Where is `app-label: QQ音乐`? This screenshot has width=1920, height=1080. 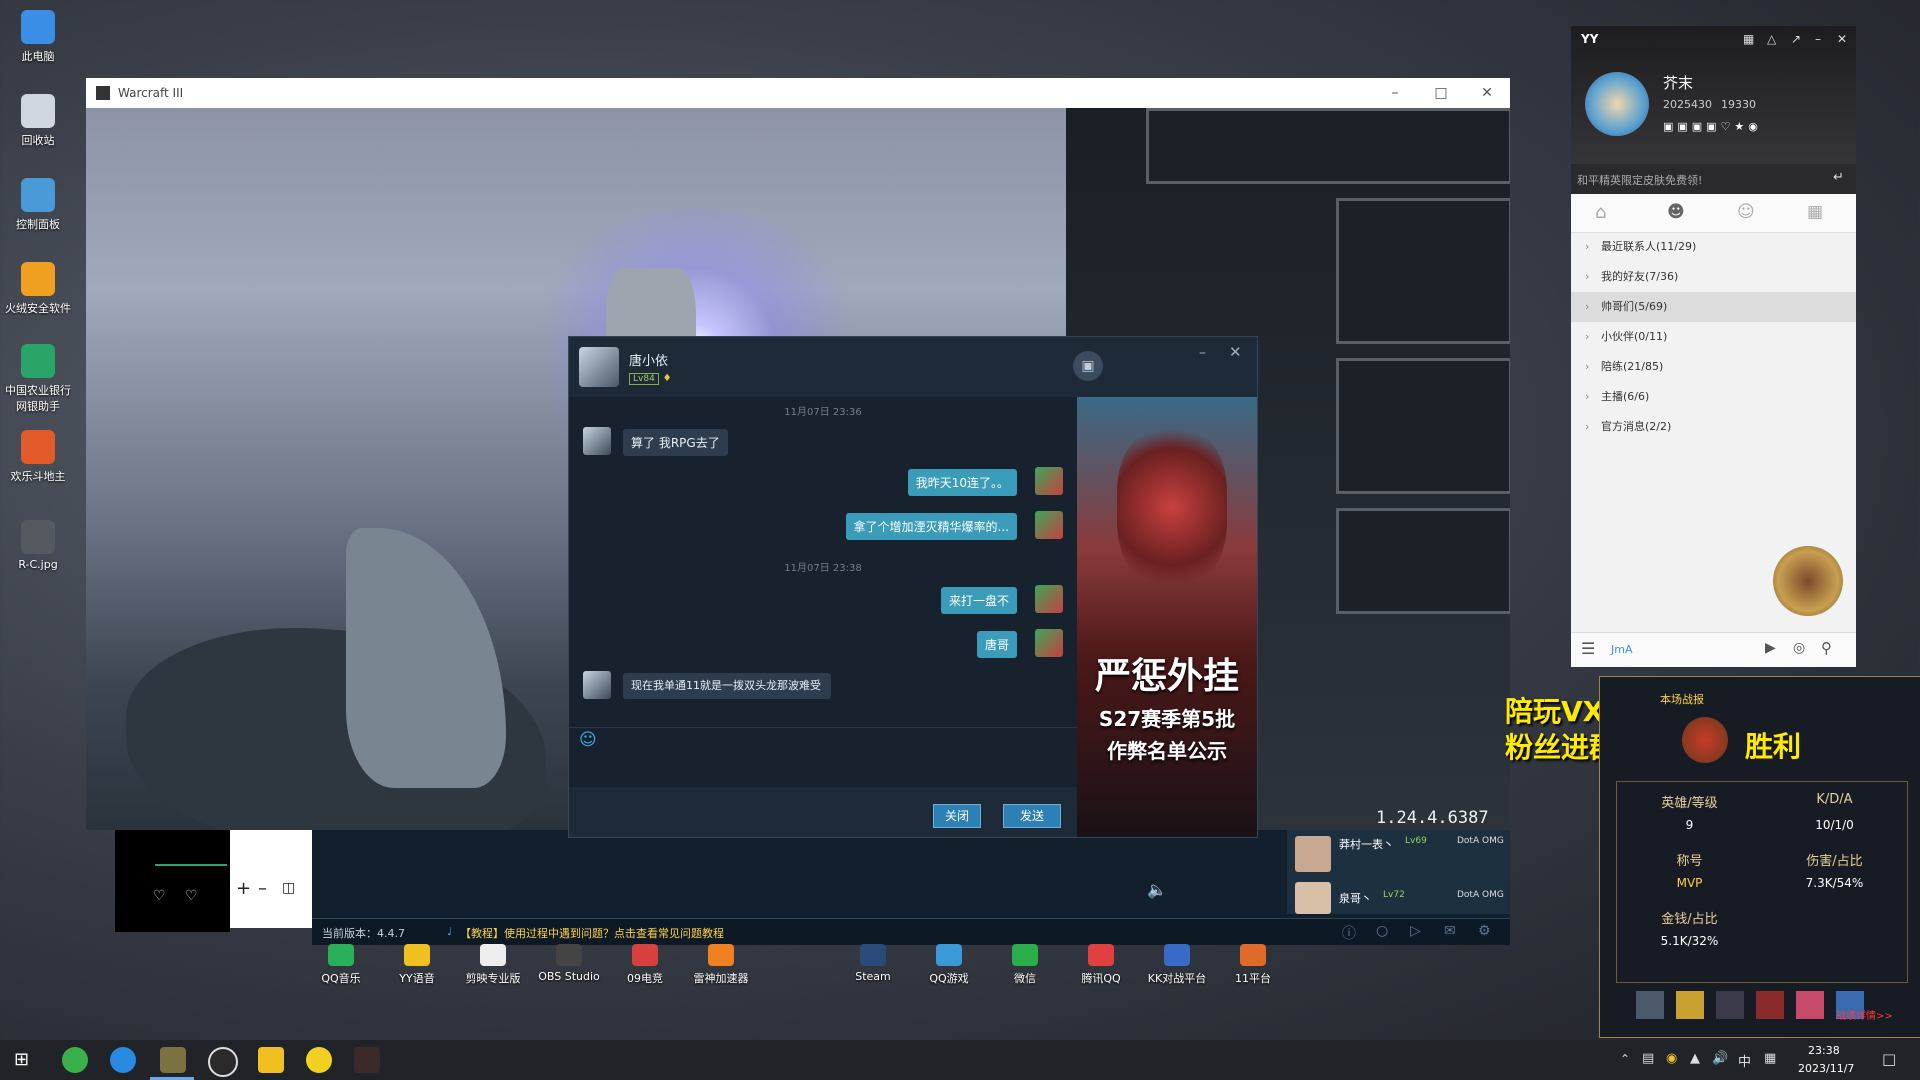 app-label: QQ音乐 is located at coordinates (341, 978).